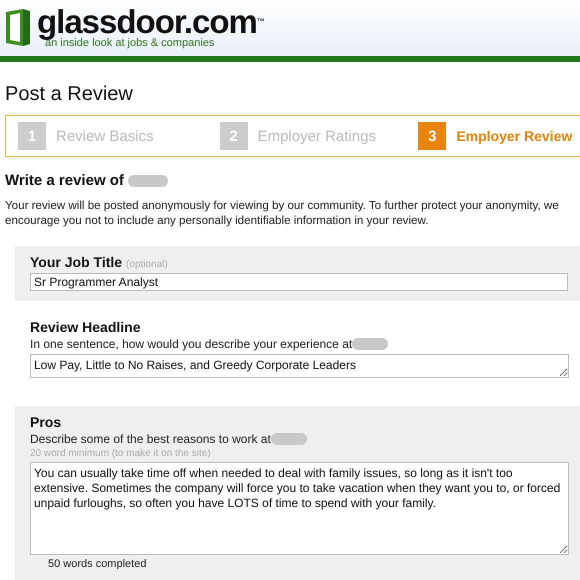 The height and width of the screenshot is (580, 580). I want to click on step-label: Employer Review, so click(514, 136).